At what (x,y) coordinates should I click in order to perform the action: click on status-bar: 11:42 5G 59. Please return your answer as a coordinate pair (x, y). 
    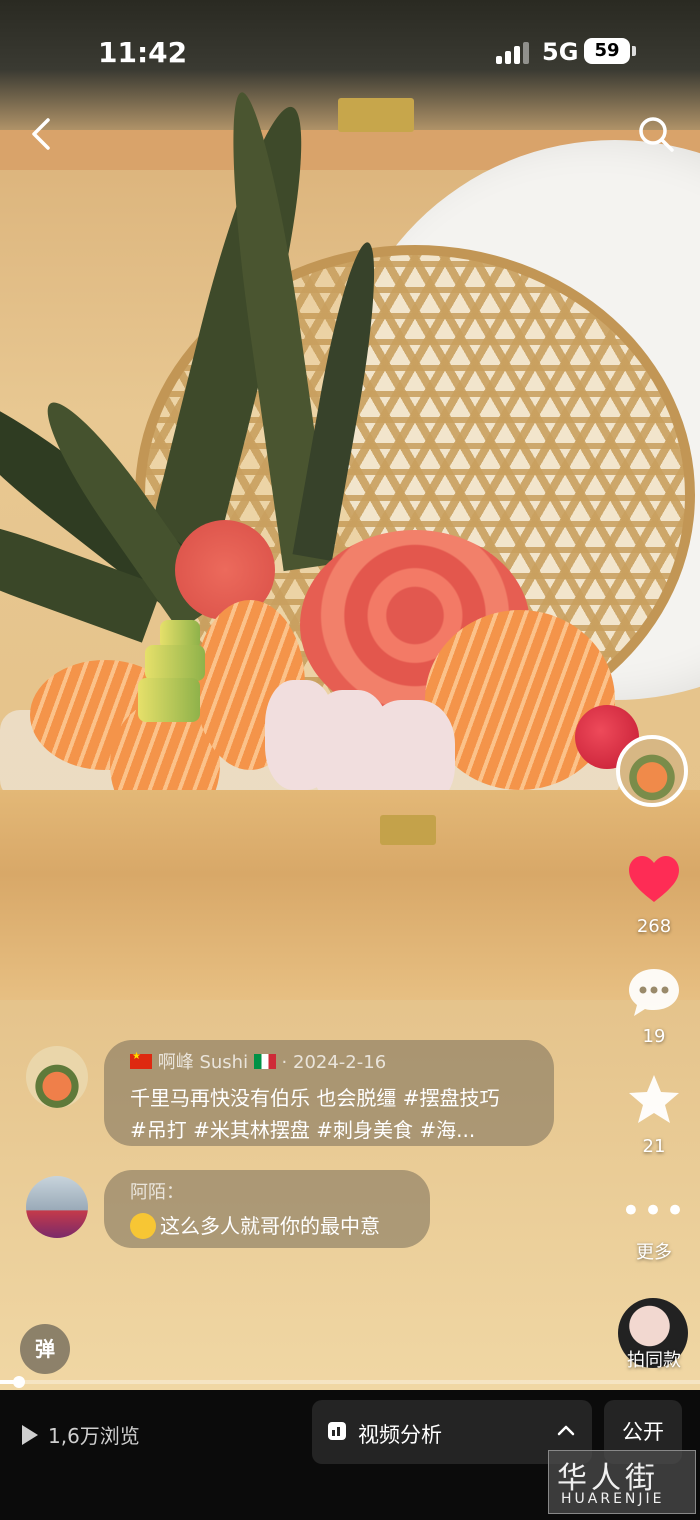
    Looking at the image, I should click on (350, 50).